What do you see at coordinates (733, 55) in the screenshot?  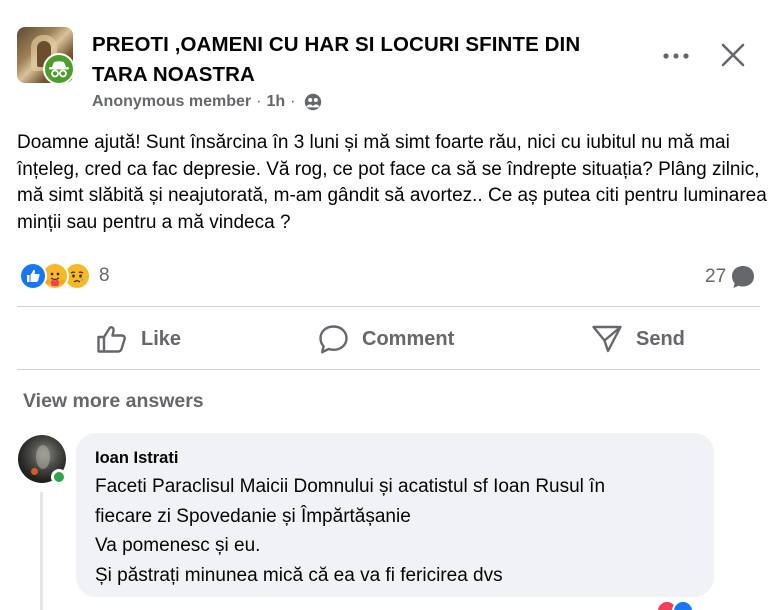 I see `close-icon` at bounding box center [733, 55].